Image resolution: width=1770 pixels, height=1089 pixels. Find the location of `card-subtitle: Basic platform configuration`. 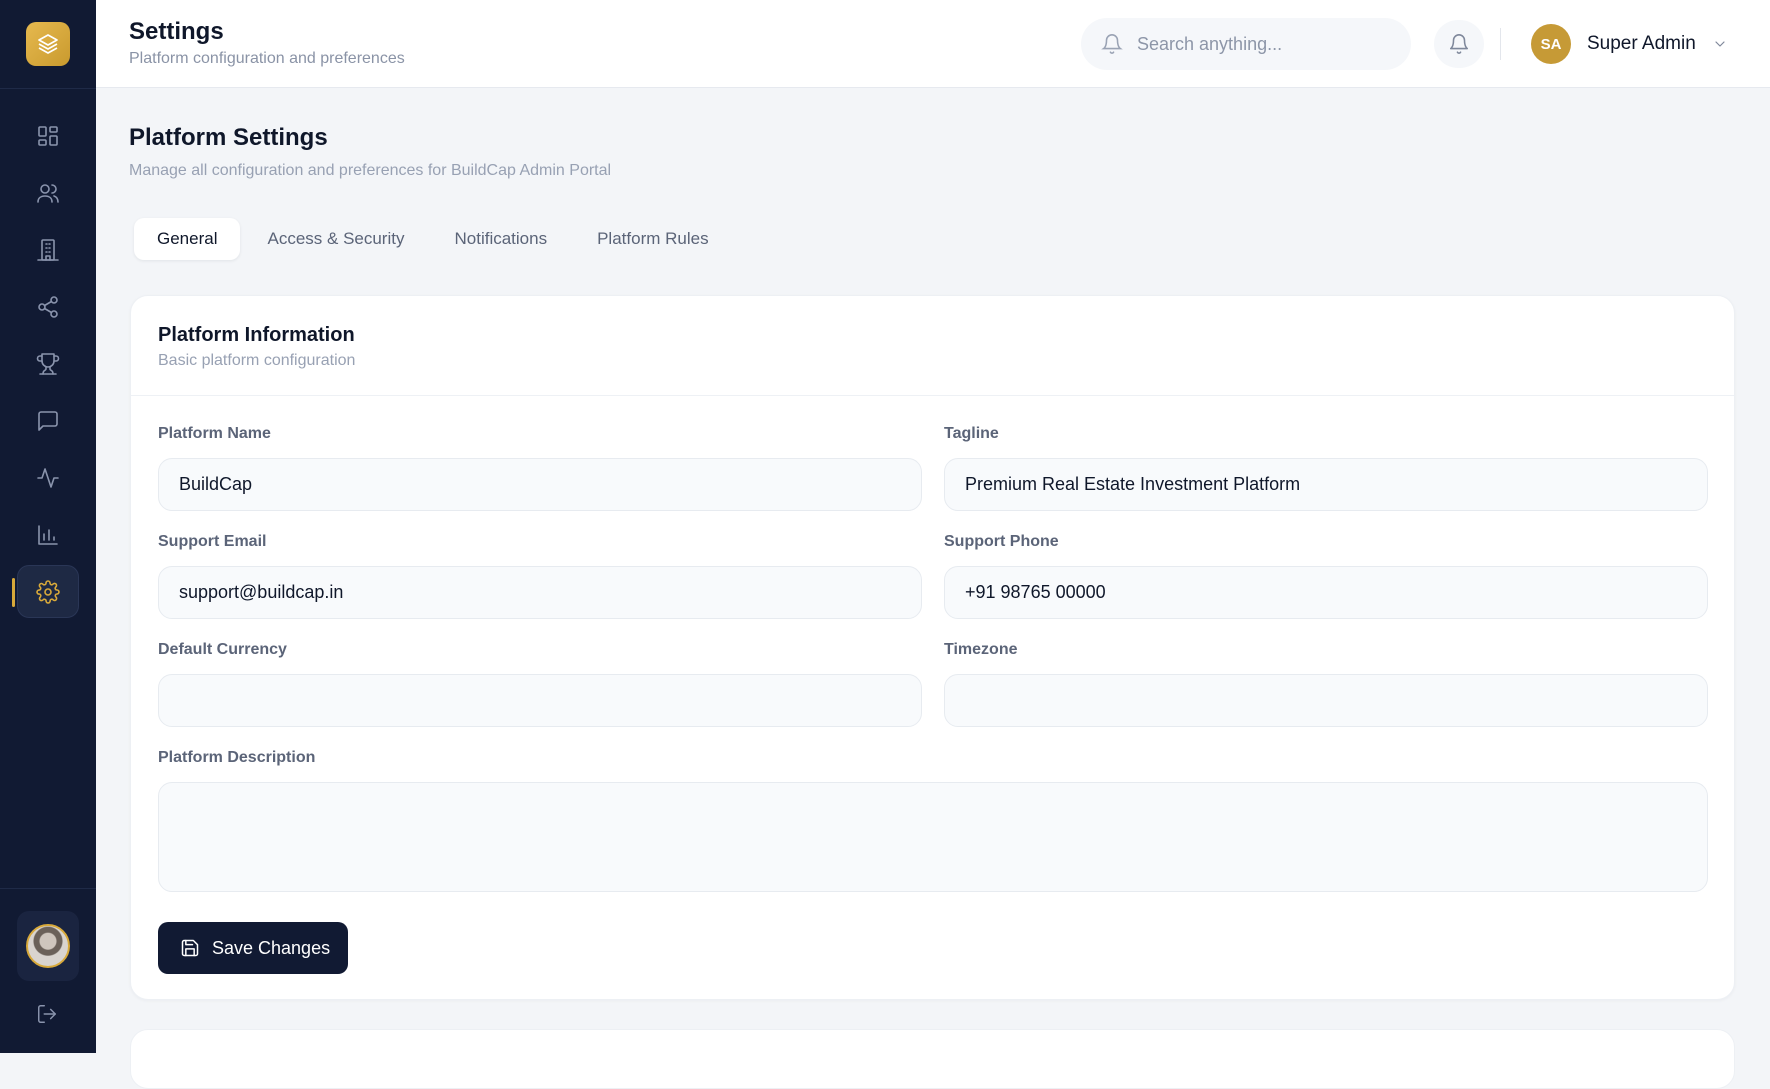

card-subtitle: Basic platform configuration is located at coordinates (257, 360).